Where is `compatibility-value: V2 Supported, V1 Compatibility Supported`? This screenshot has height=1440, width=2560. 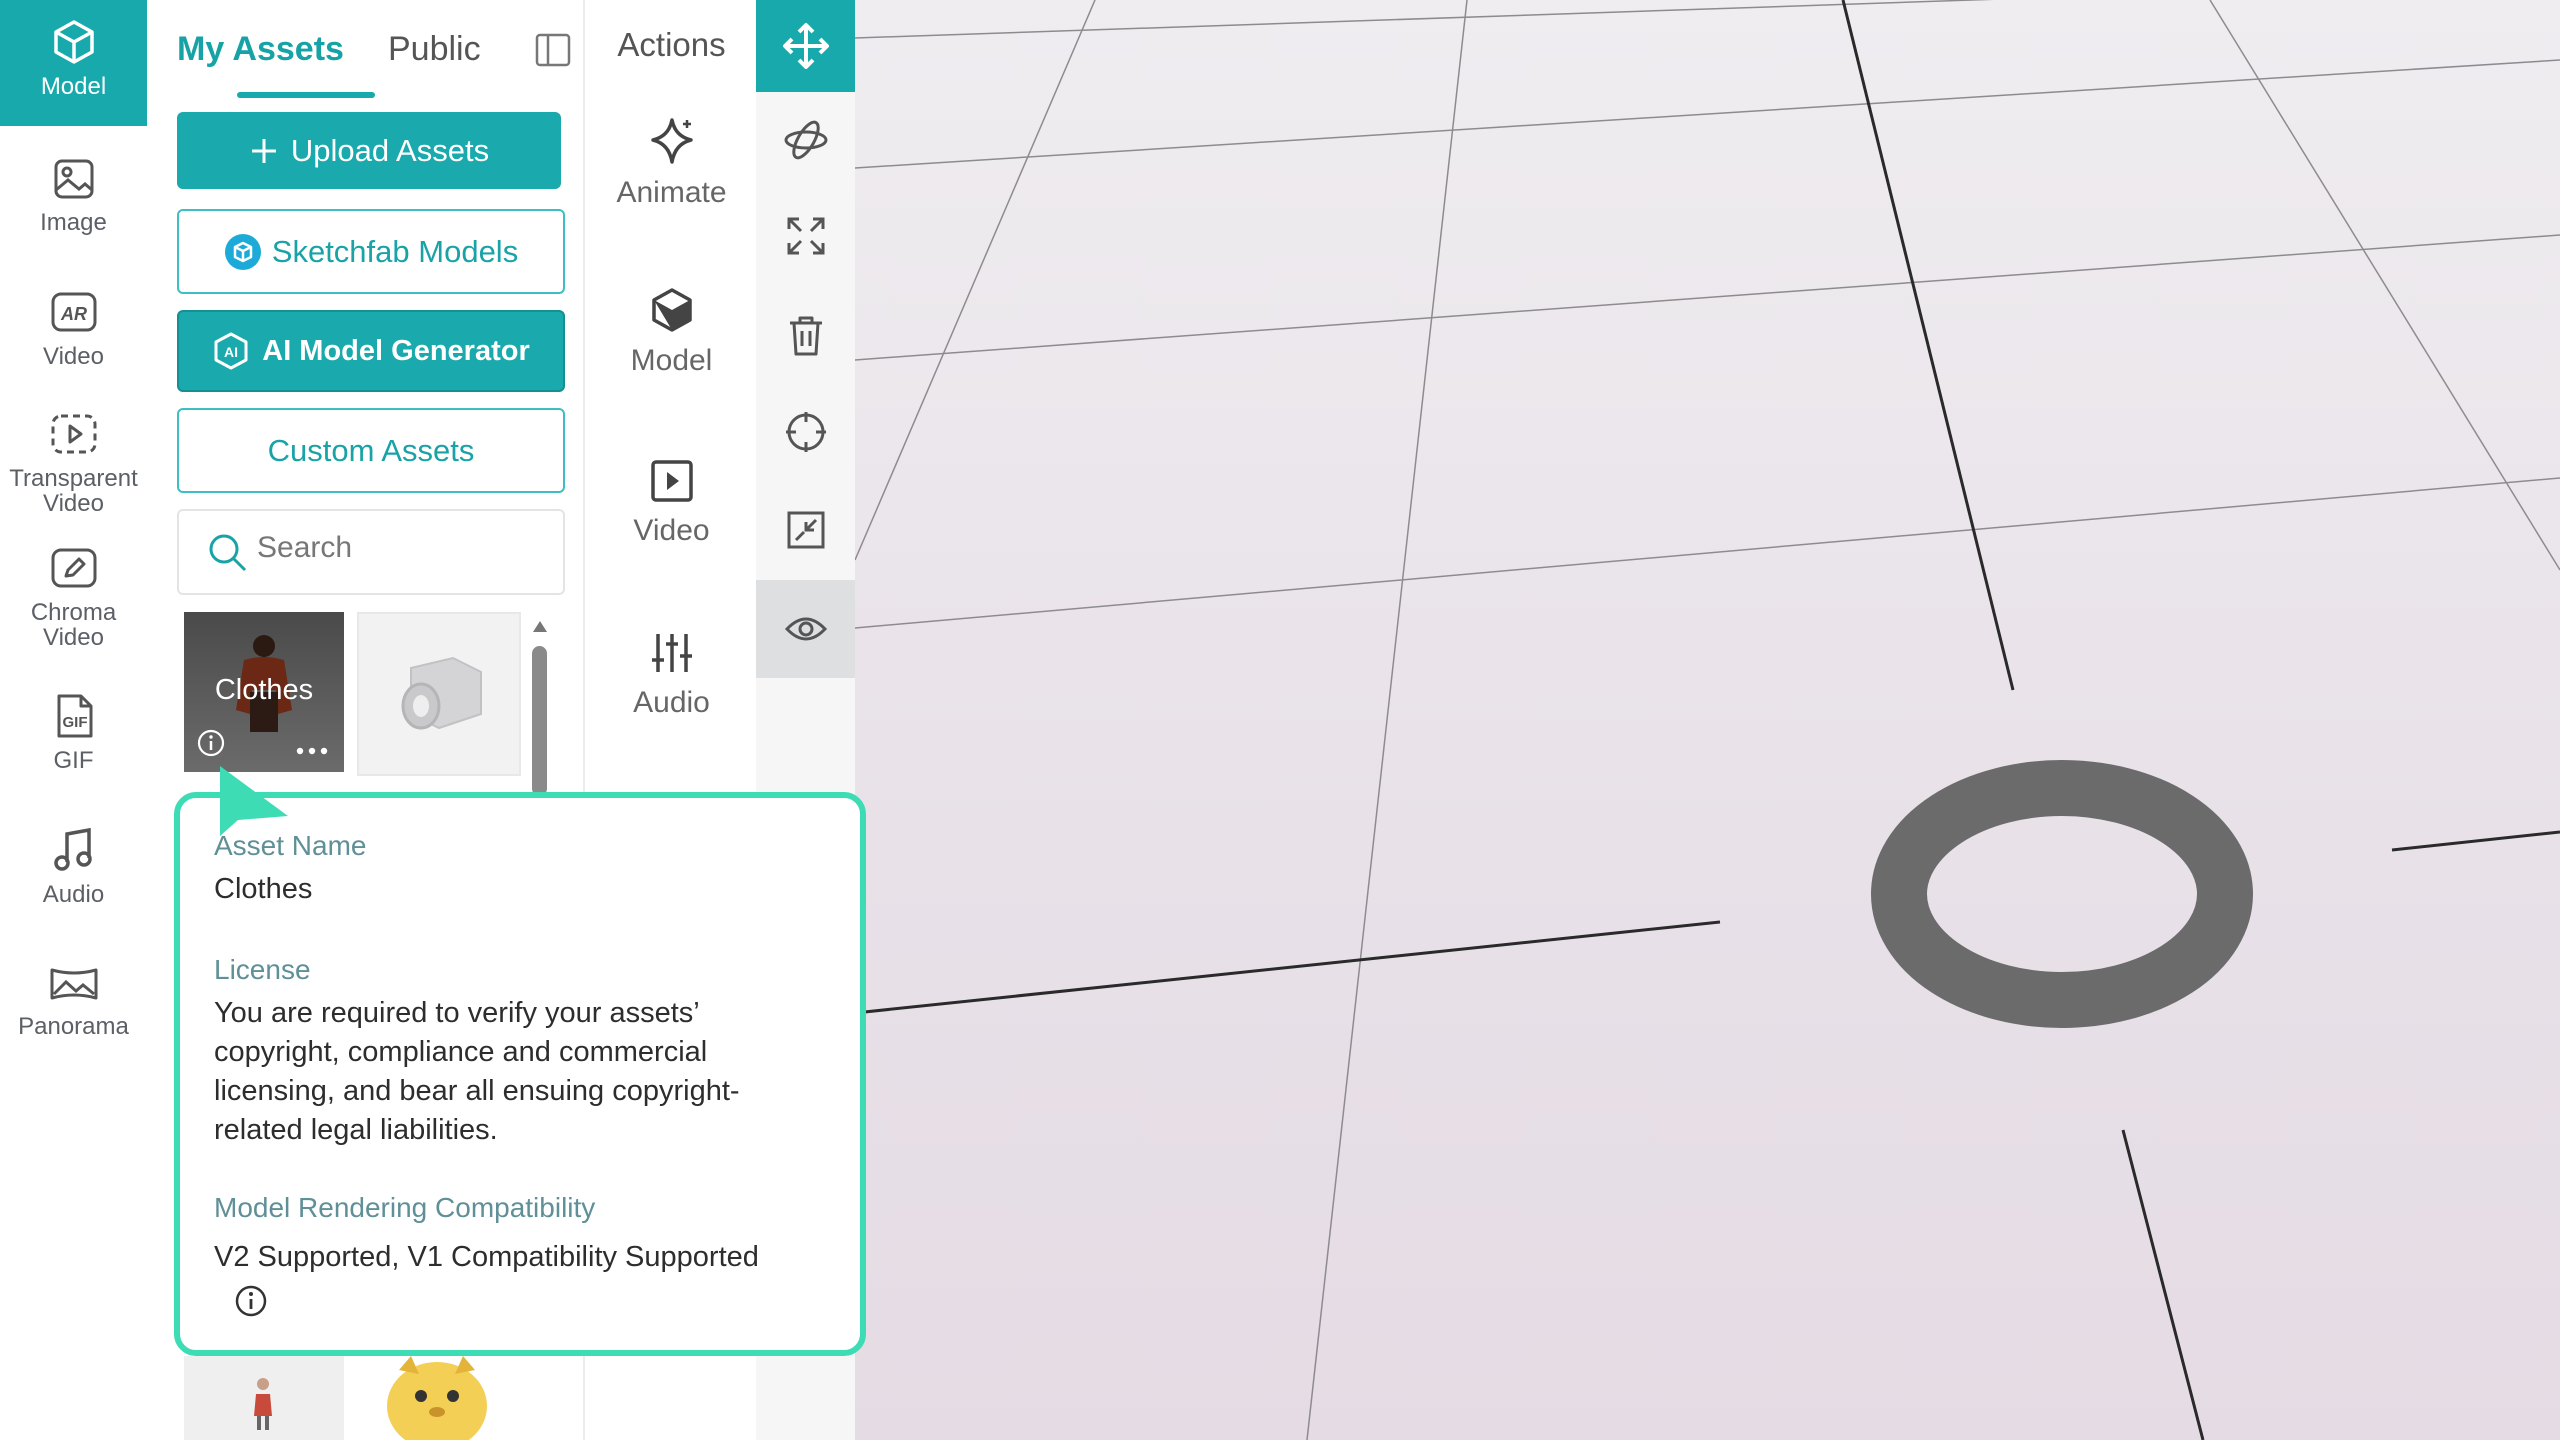 compatibility-value: V2 Supported, V1 Compatibility Supported is located at coordinates (486, 1257).